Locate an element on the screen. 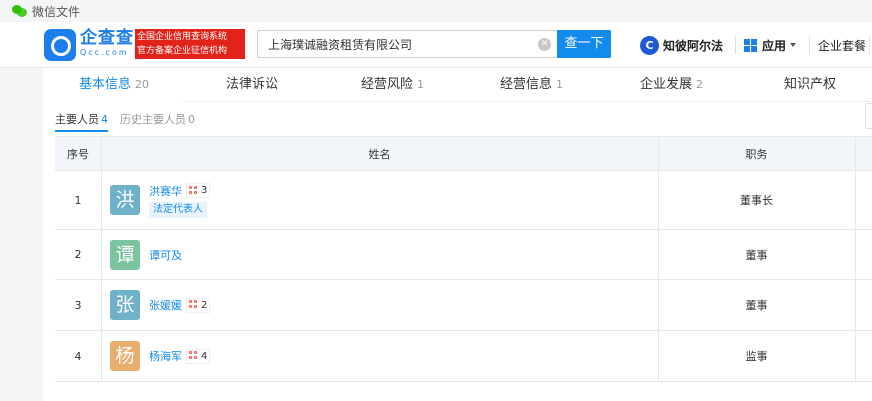 This screenshot has width=872, height=401. tab-count: 2 is located at coordinates (700, 84).